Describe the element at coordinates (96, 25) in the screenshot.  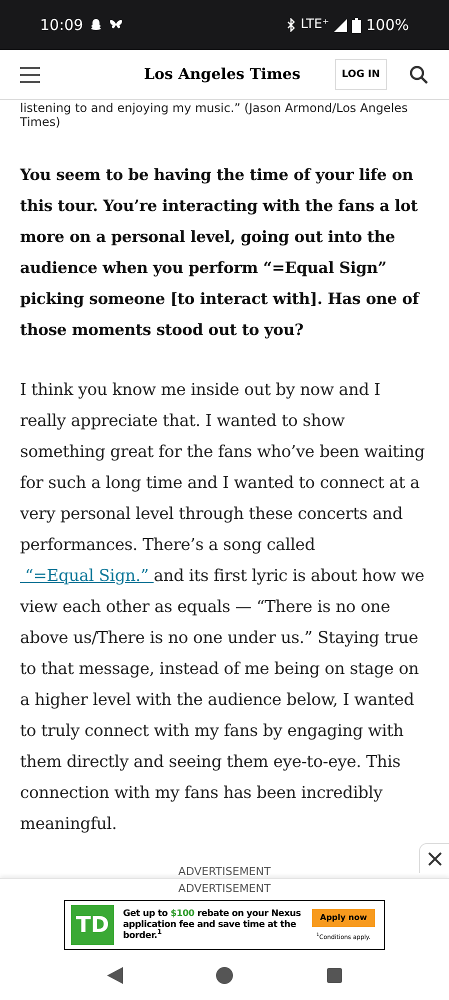
I see `ghost-icon` at that location.